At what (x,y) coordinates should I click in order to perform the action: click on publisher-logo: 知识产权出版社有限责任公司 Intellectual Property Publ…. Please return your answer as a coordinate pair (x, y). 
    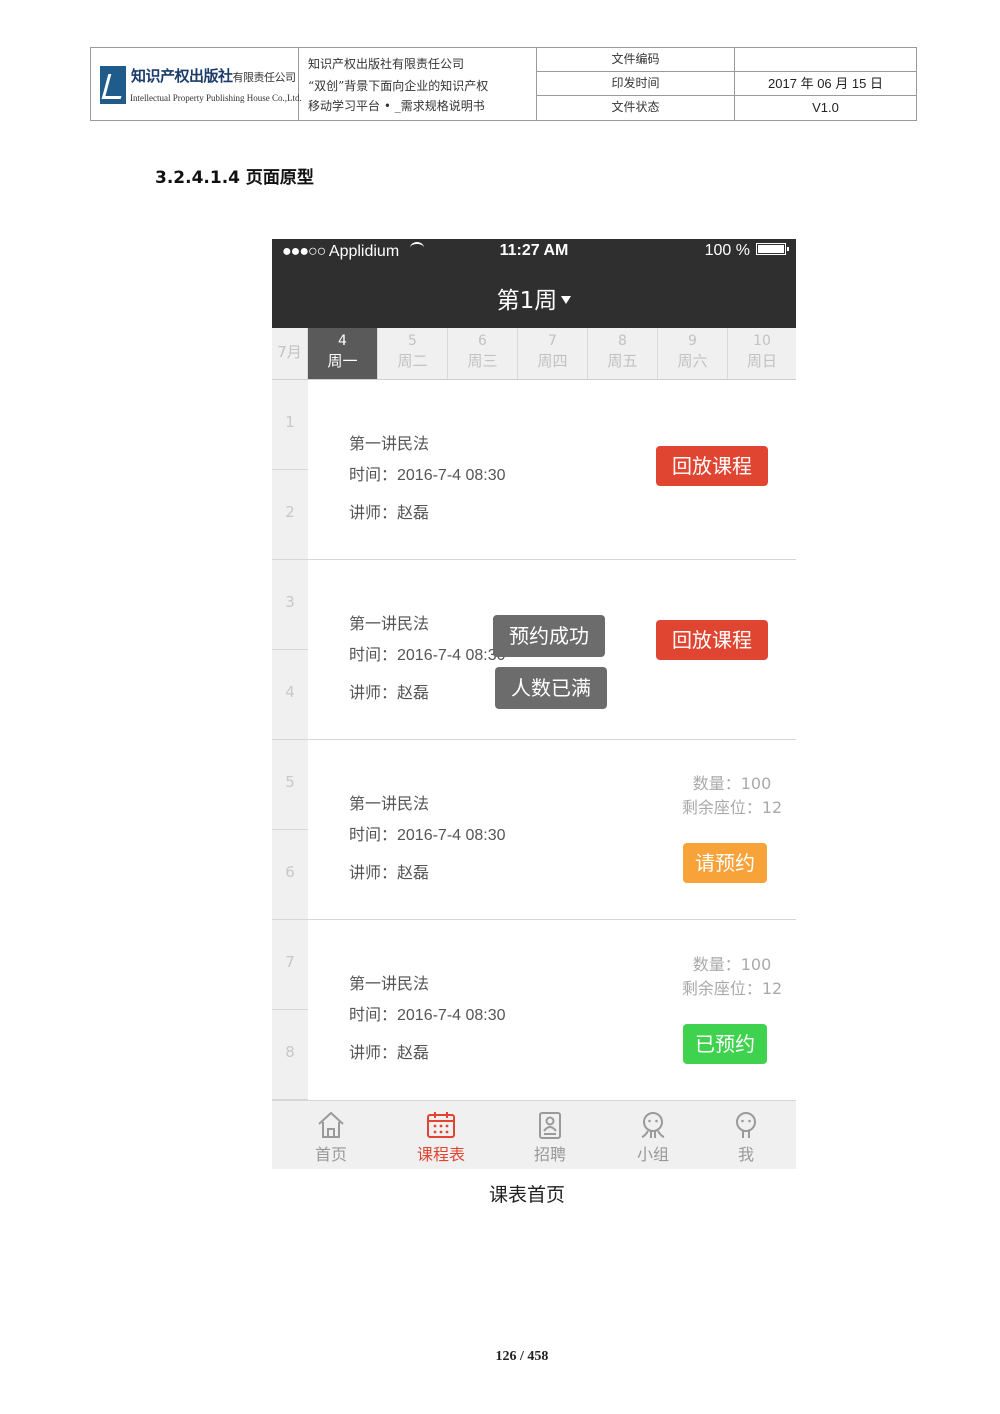
    Looking at the image, I should click on (196, 84).